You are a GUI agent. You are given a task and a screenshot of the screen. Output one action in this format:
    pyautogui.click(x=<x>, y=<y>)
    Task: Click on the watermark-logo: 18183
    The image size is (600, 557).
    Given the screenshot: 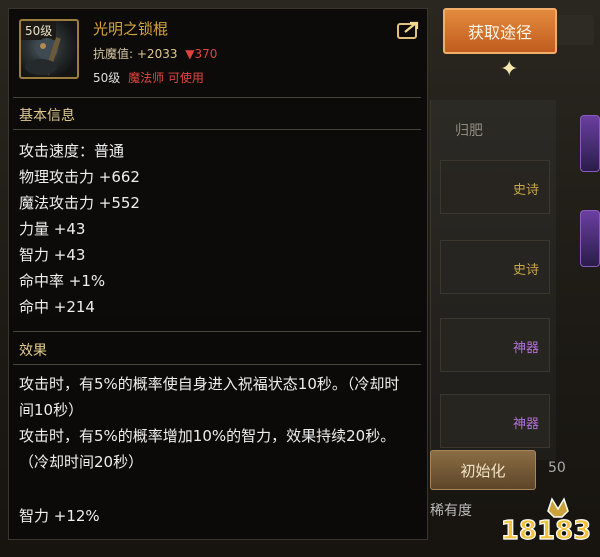 What is the action you would take?
    pyautogui.click(x=546, y=522)
    